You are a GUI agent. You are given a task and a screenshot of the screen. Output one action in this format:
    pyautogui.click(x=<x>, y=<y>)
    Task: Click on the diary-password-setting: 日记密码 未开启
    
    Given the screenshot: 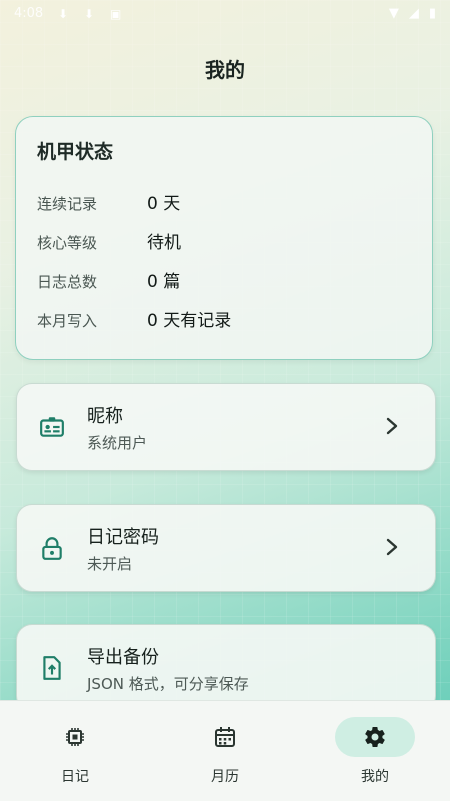 What is the action you would take?
    pyautogui.click(x=226, y=548)
    